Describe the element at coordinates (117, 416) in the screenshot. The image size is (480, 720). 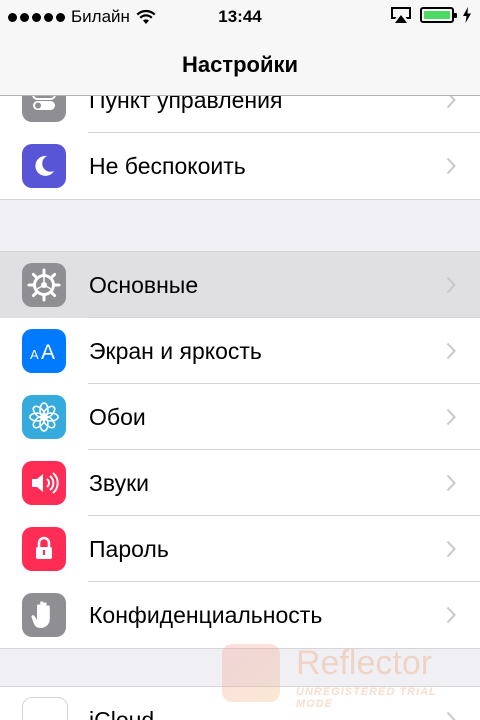
I see `settings-row-label: Обои` at that location.